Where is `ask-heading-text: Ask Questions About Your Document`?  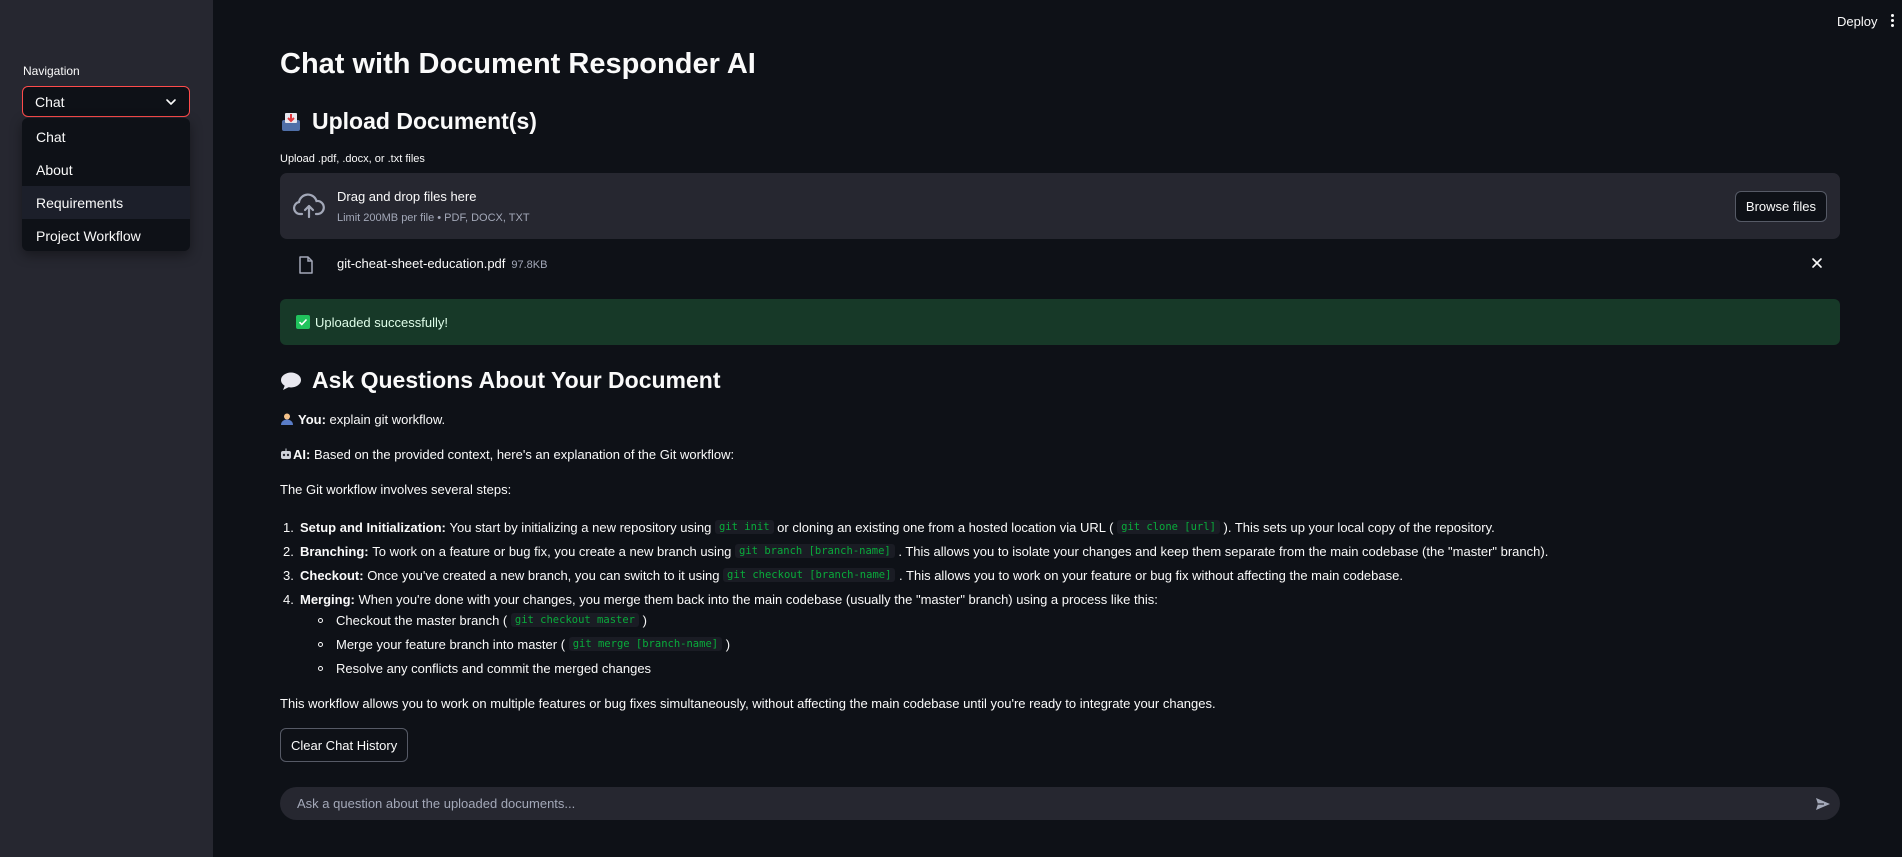
ask-heading-text: Ask Questions About Your Document is located at coordinates (516, 380).